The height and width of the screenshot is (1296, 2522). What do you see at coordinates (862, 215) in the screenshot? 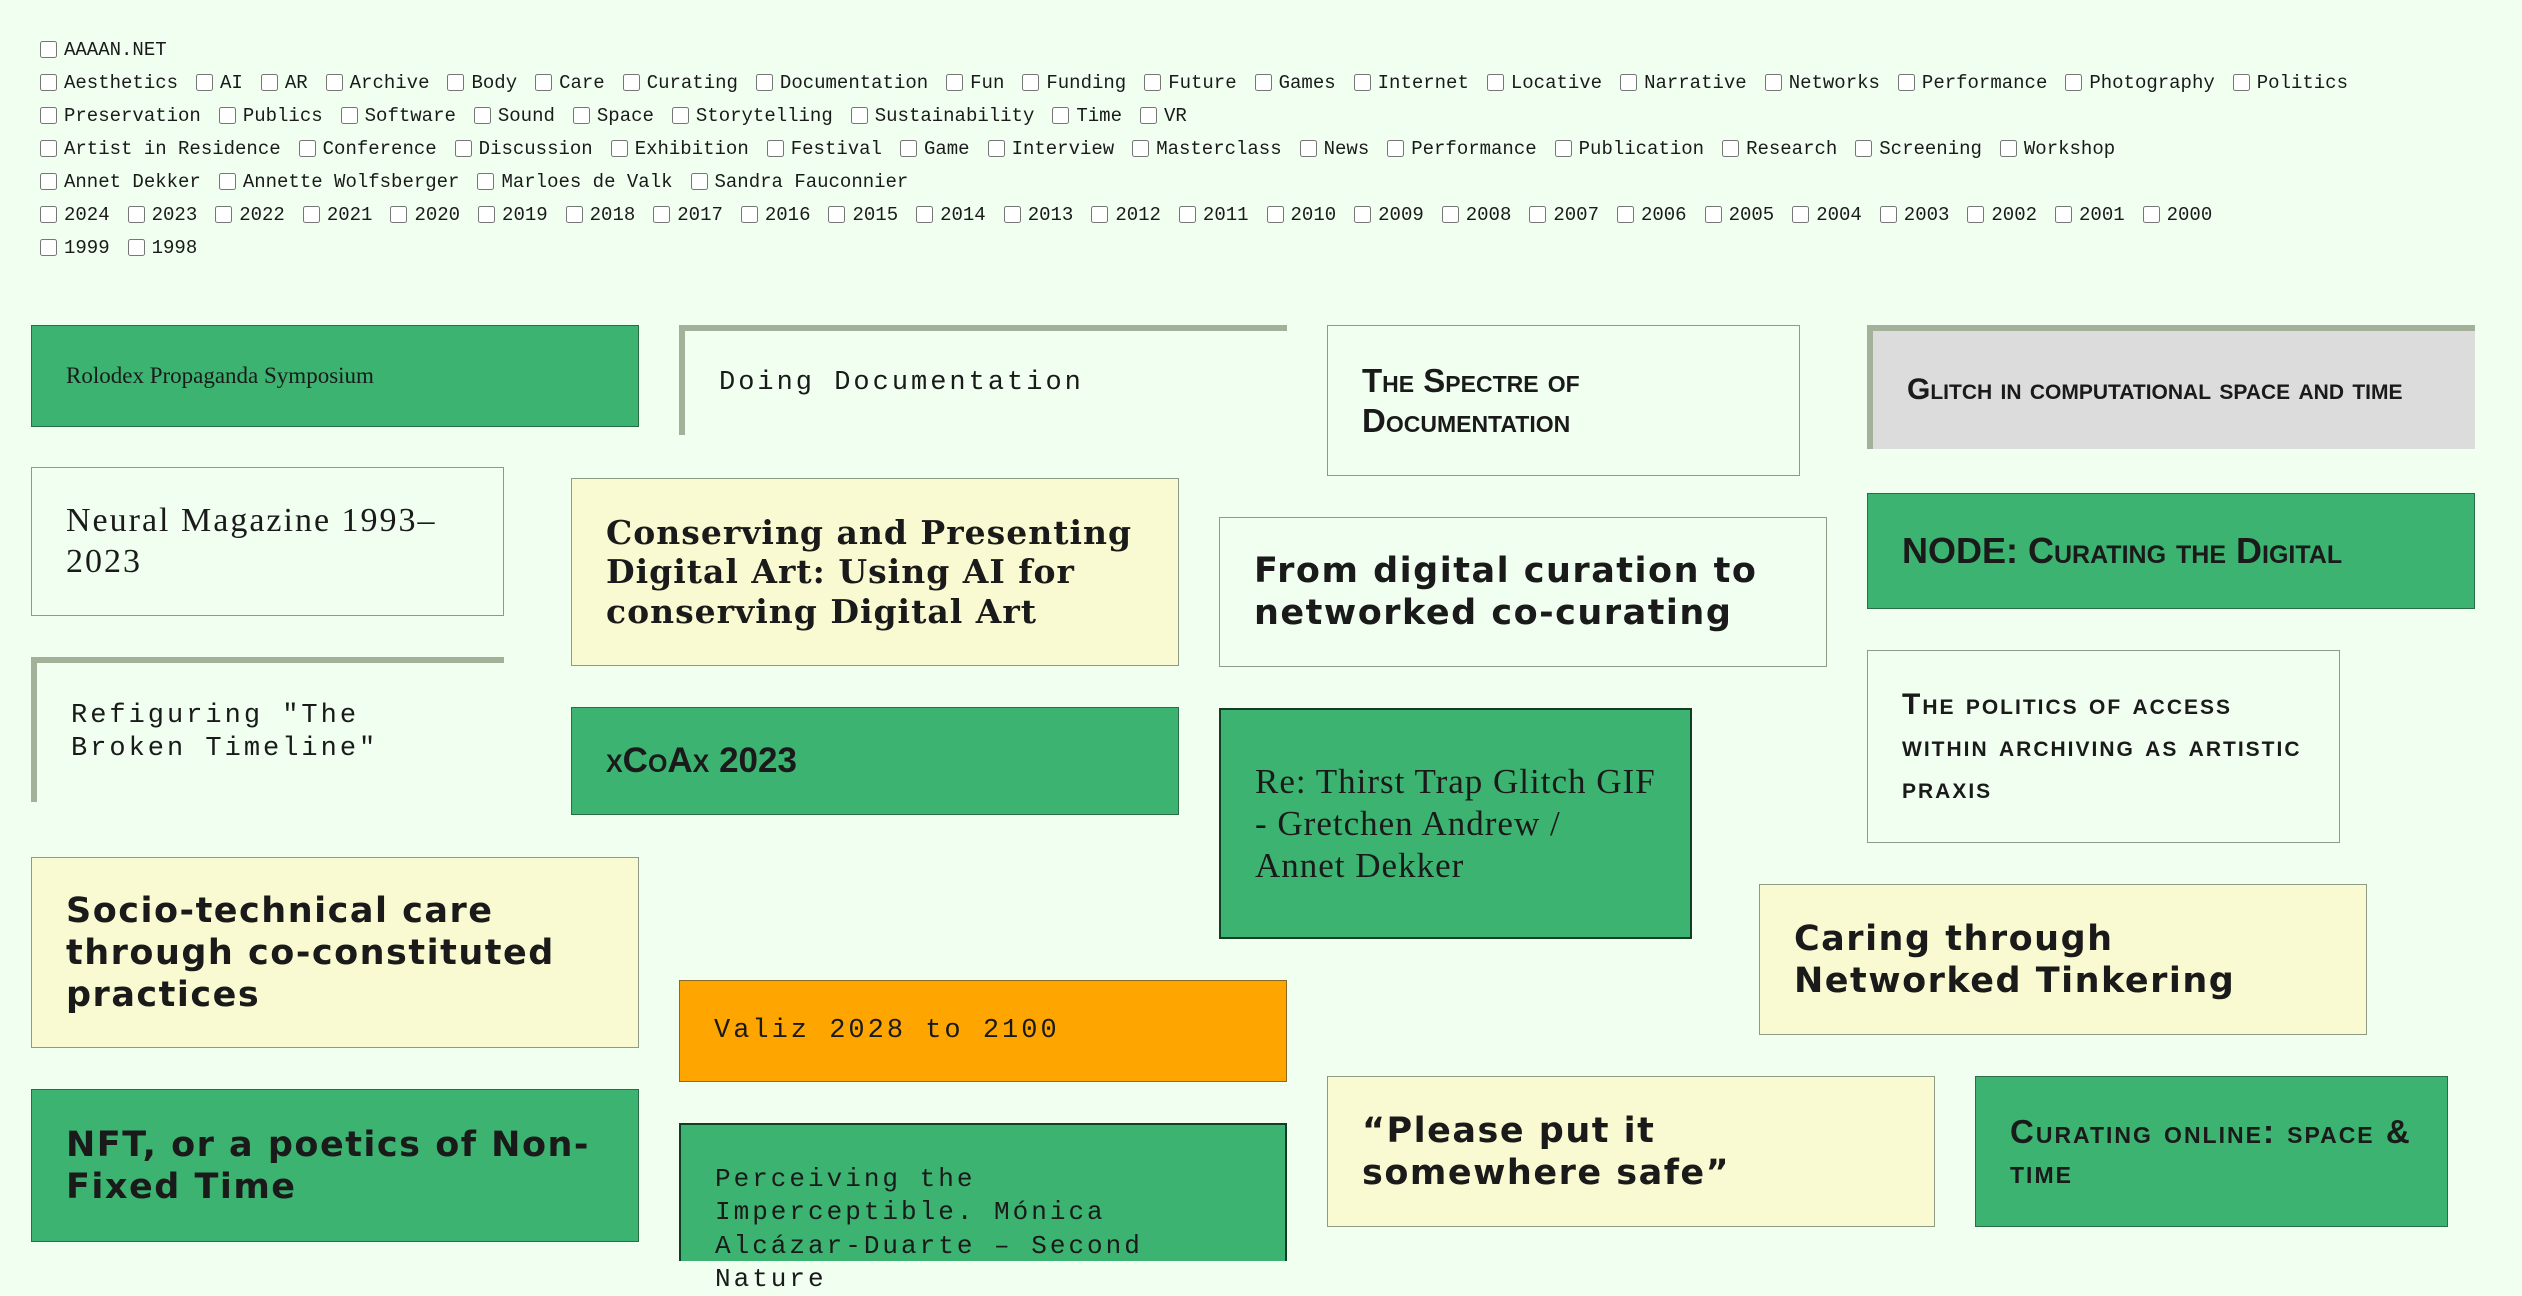
I see `filter-option: 2015` at bounding box center [862, 215].